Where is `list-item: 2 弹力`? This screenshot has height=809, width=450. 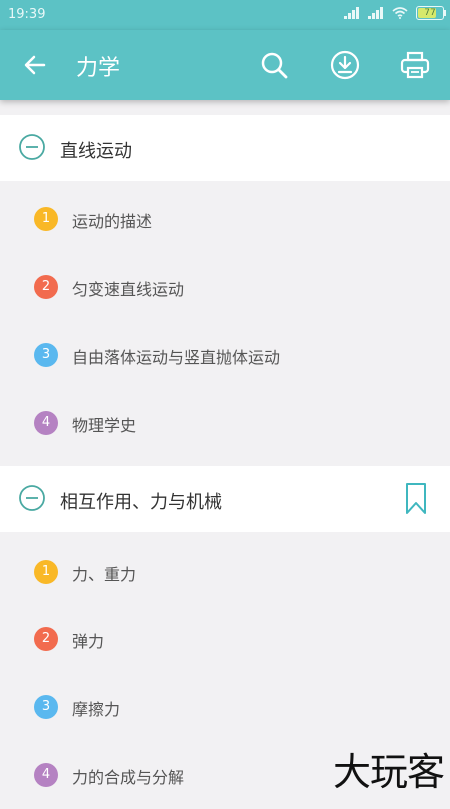
list-item: 2 弹力 is located at coordinates (225, 639).